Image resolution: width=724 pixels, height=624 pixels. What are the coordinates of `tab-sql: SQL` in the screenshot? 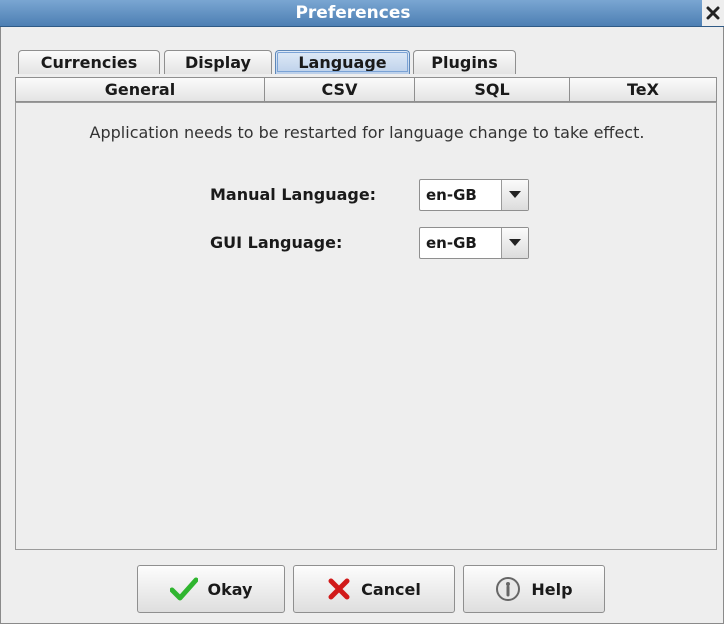 It's located at (491, 89).